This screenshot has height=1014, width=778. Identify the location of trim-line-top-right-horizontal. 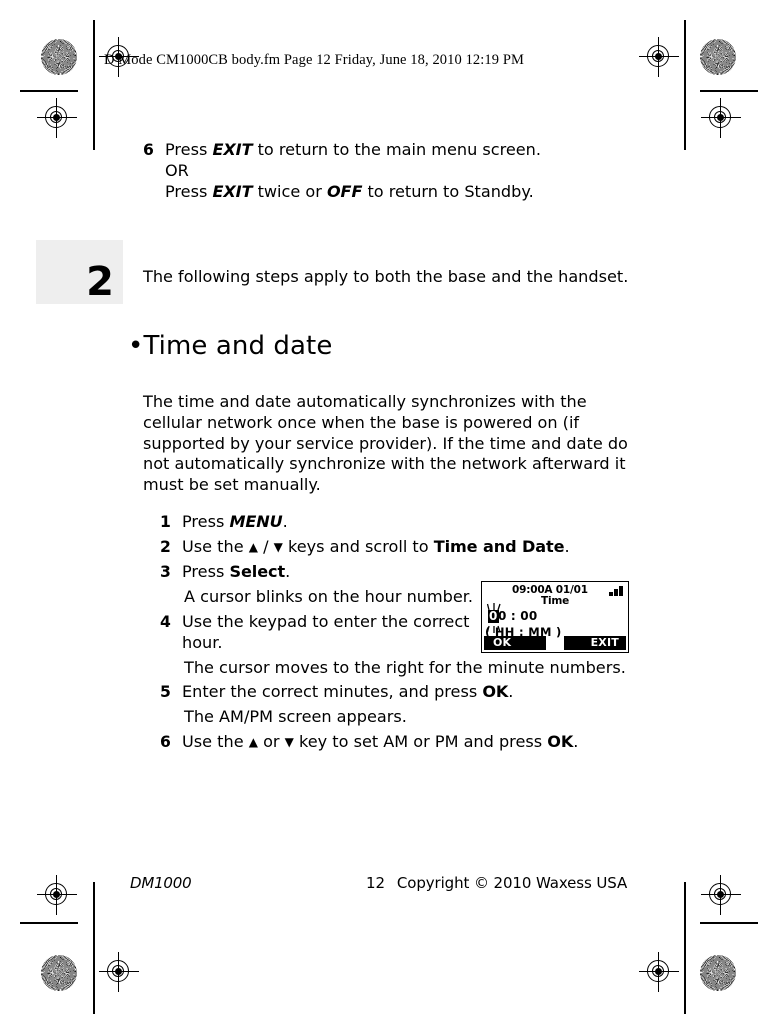
(729, 91).